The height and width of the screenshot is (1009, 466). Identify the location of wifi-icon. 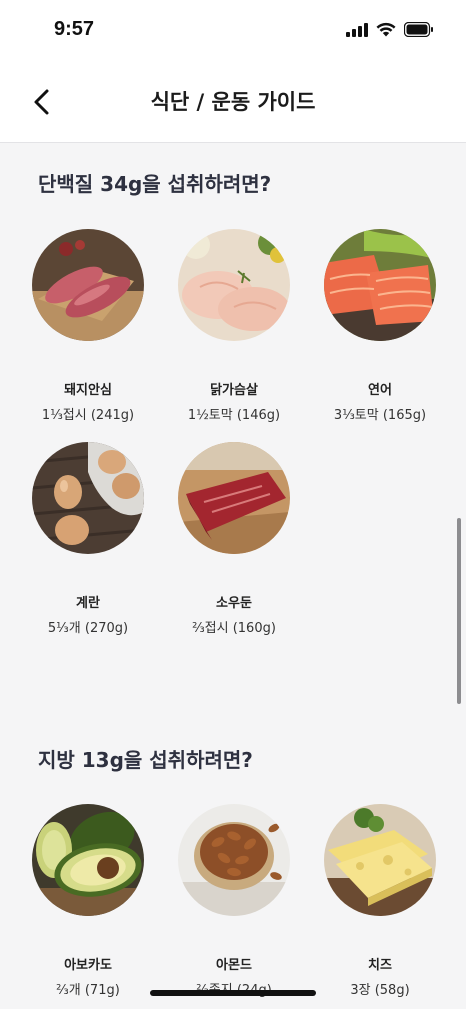
(386, 29).